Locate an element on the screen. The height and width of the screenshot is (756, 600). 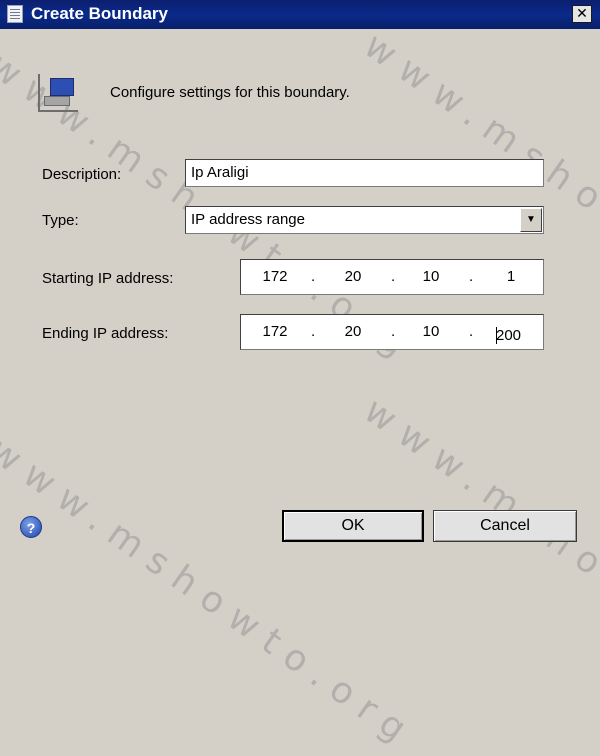
end-ip-octet-3: 10 is located at coordinates (431, 331).